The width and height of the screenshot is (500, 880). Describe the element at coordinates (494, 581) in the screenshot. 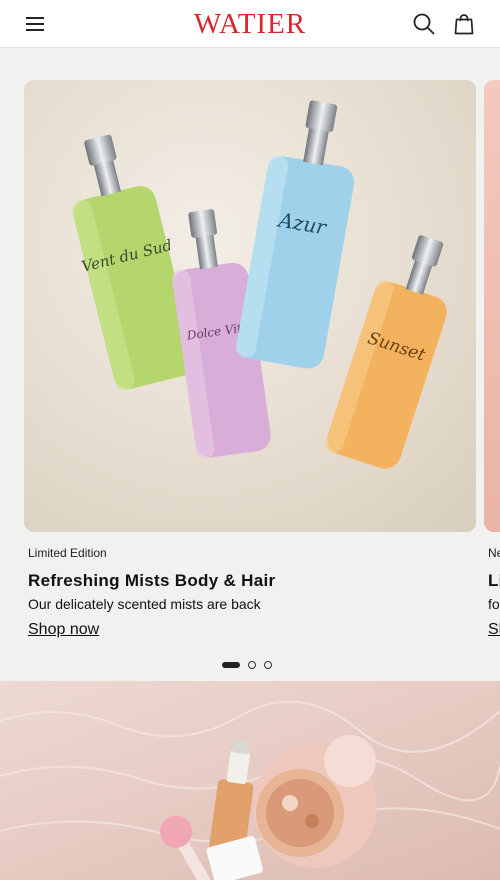

I see `slide-title: Li` at that location.